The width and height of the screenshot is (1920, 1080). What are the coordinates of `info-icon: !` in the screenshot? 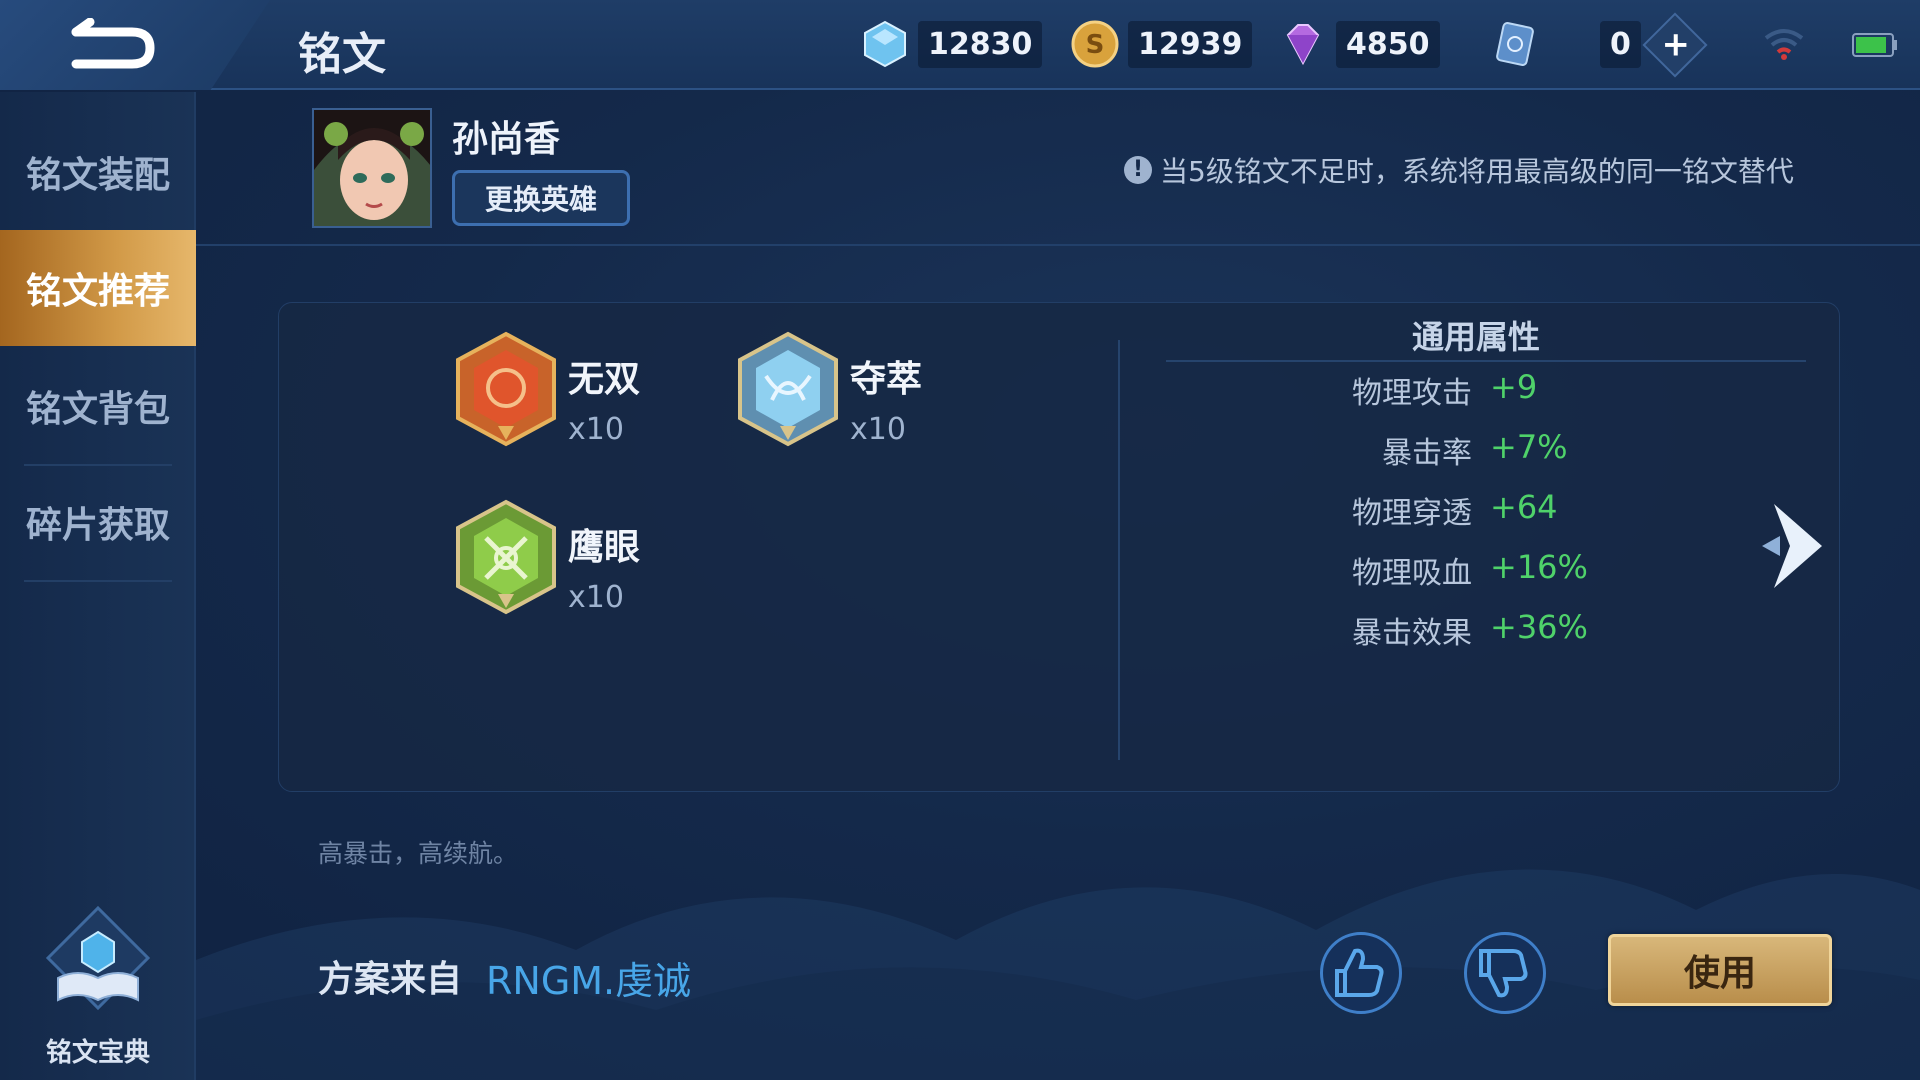 It's located at (1138, 170).